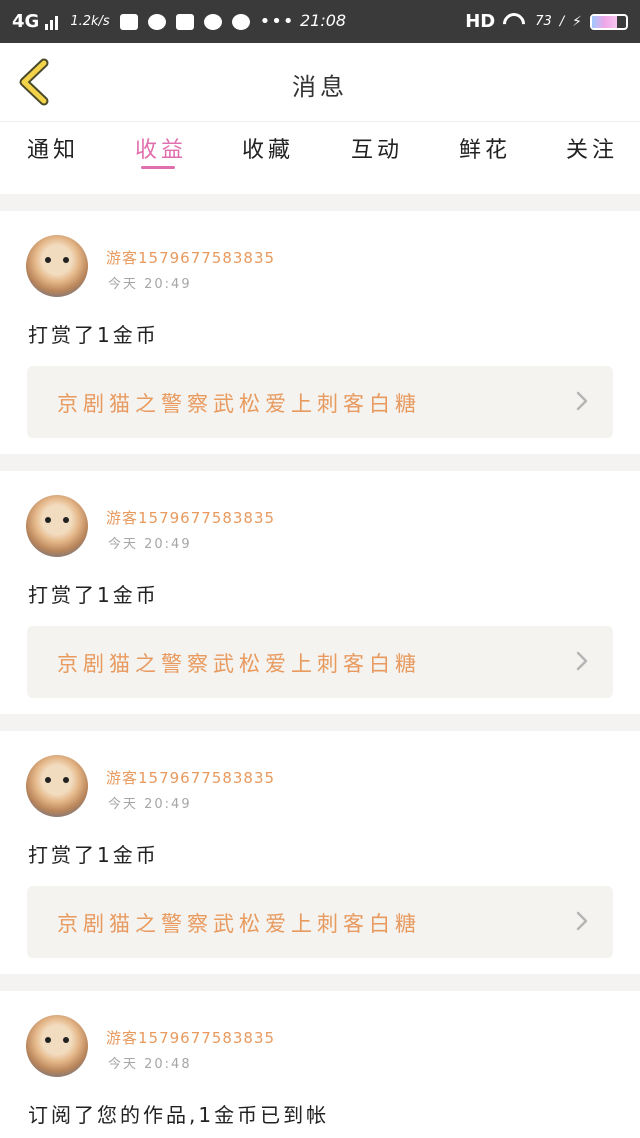 The image size is (640, 1138). I want to click on tab-flowers: 鲜花, so click(485, 148).